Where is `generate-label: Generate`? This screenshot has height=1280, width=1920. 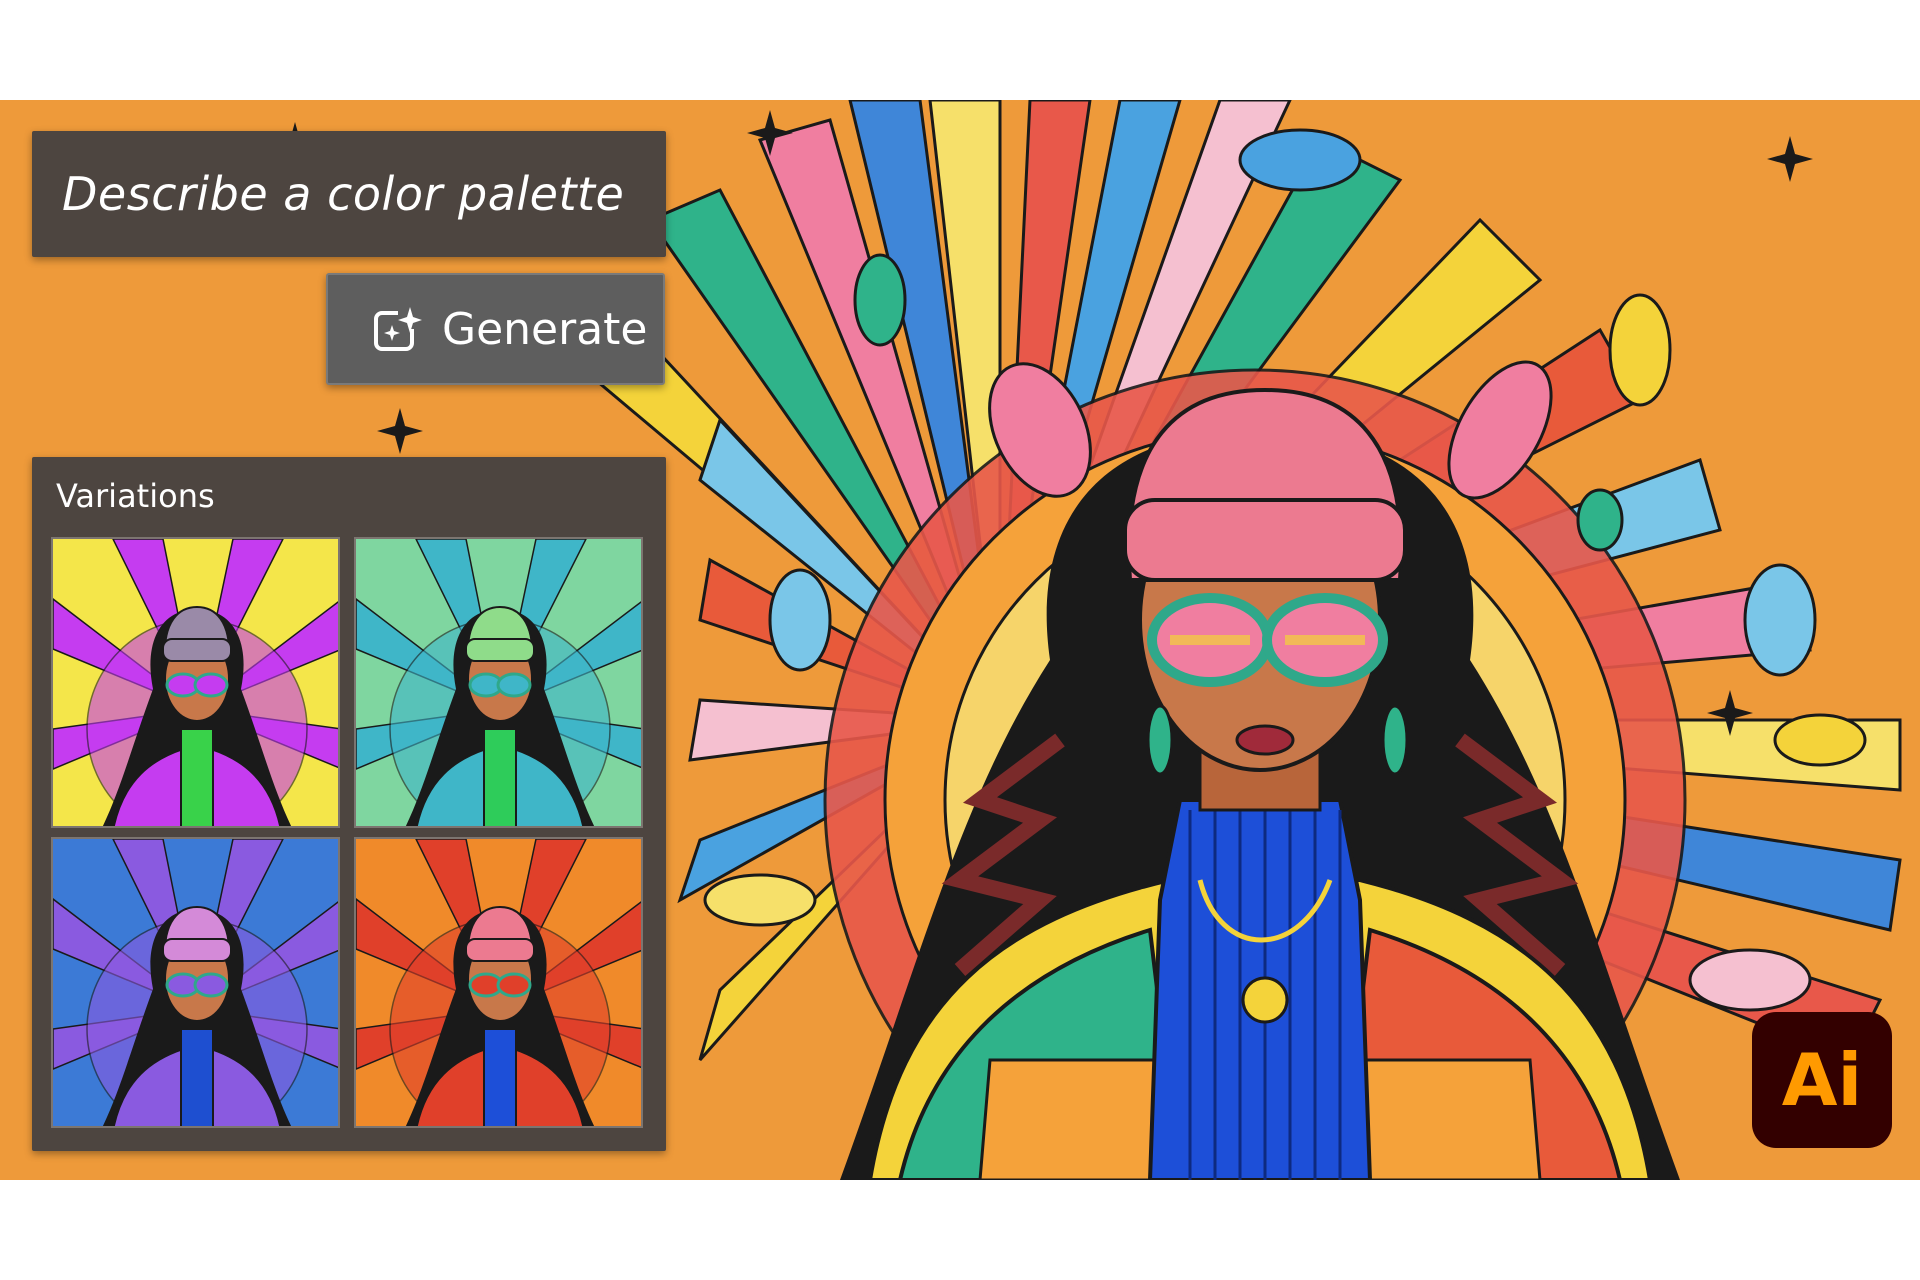 generate-label: Generate is located at coordinates (545, 329).